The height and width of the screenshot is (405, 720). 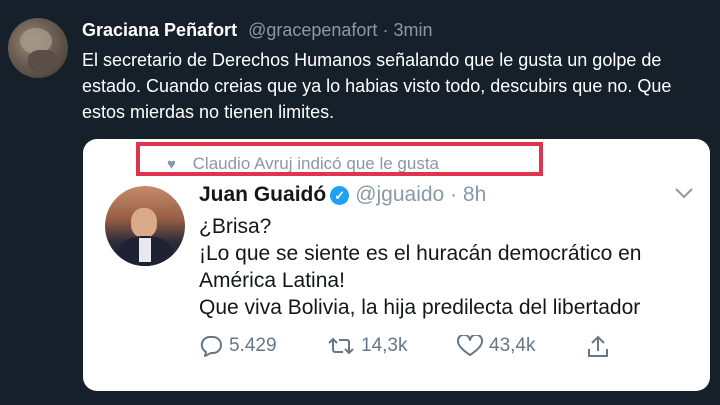 I want to click on chevron-down-icon, so click(x=684, y=193).